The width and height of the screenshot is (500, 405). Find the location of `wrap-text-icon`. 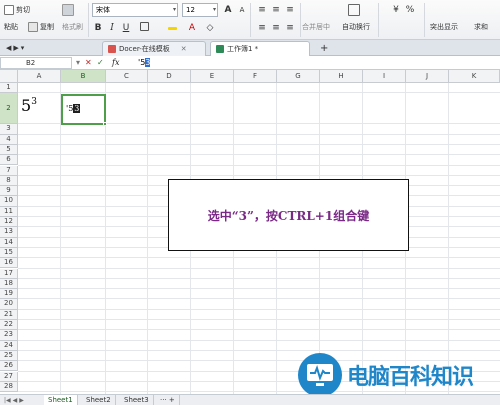

wrap-text-icon is located at coordinates (354, 10).